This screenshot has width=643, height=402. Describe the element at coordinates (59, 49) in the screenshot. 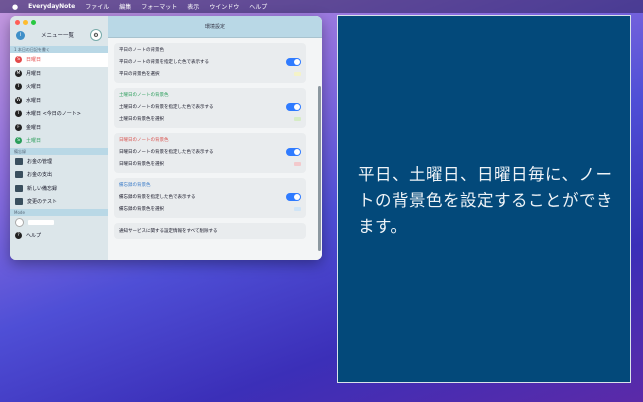

I see `section-today: 1 本日の日記を書く` at that location.